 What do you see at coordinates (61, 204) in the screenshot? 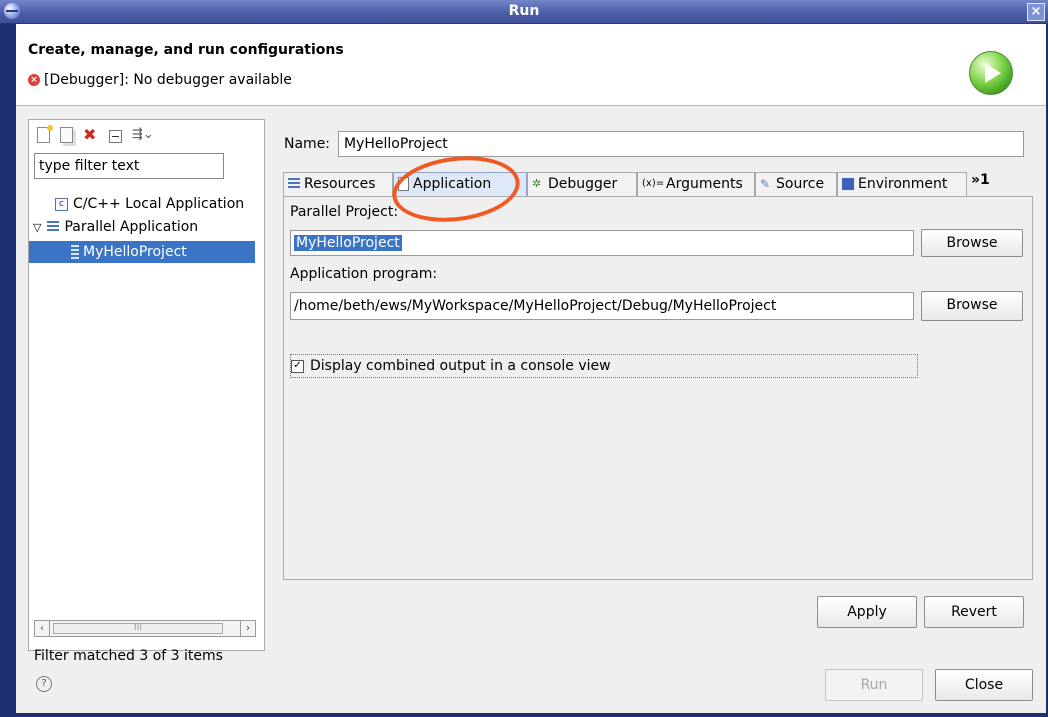
I see `c-application-icon: c` at bounding box center [61, 204].